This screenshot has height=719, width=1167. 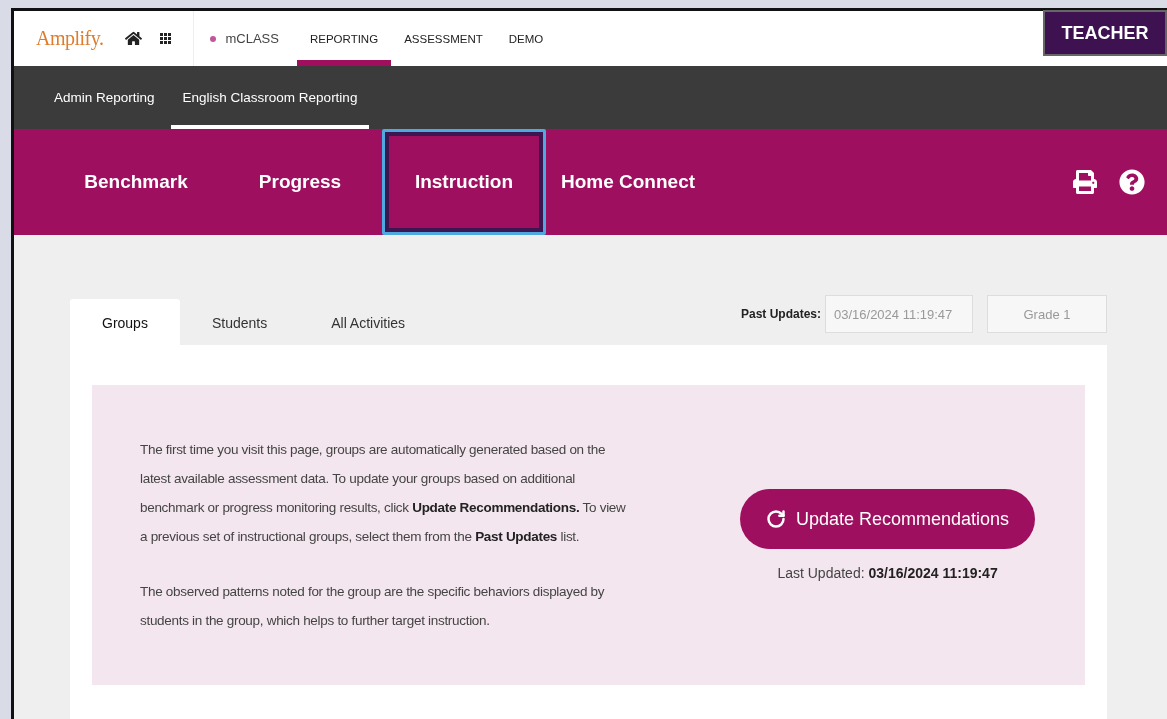 I want to click on print-icon, so click(x=1085, y=182).